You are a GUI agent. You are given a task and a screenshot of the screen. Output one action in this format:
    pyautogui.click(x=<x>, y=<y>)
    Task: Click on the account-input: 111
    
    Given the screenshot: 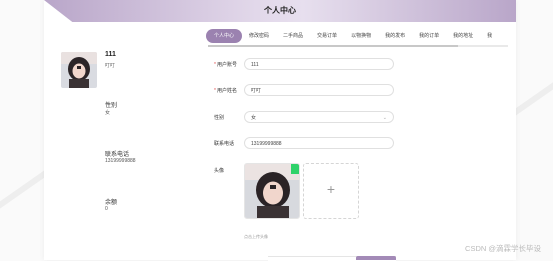 What is the action you would take?
    pyautogui.click(x=319, y=64)
    